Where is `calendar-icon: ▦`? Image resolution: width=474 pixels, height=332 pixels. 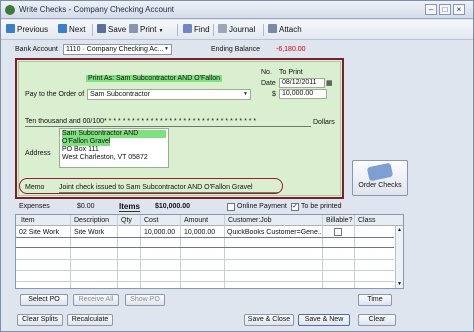 calendar-icon: ▦ is located at coordinates (329, 83).